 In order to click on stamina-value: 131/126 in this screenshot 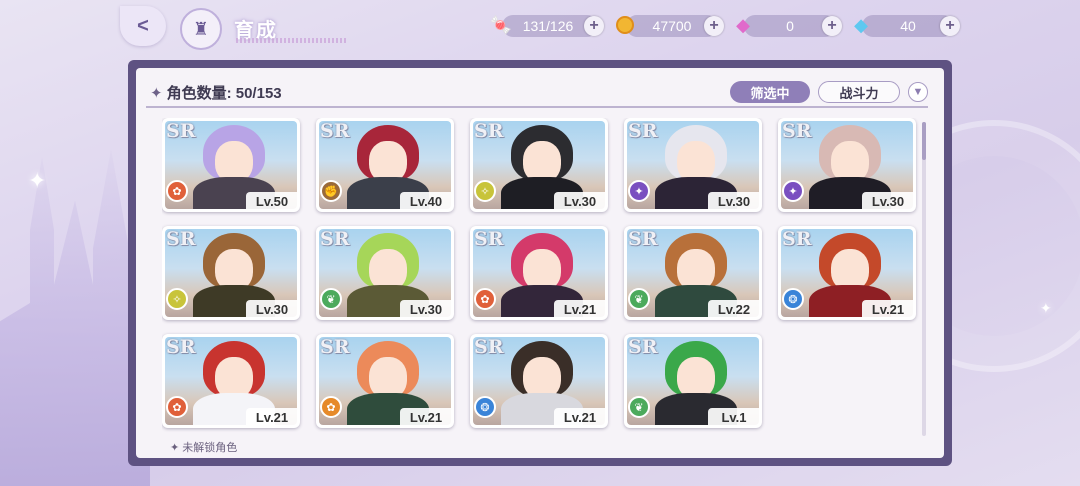, I will do `click(548, 26)`.